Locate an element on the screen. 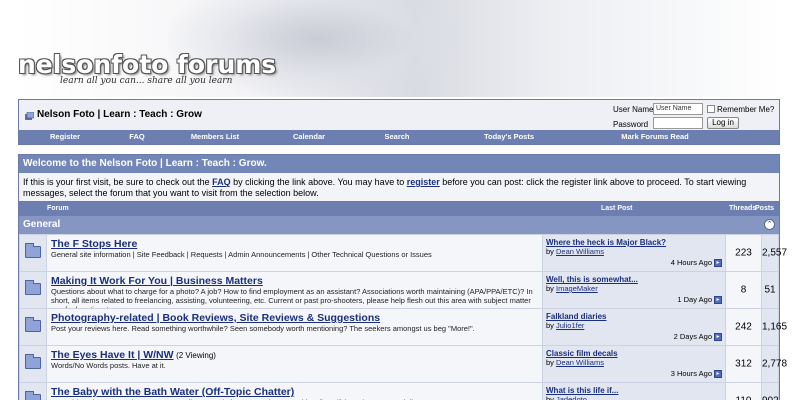 The image size is (800, 400). category-row: General ⌃ is located at coordinates (399, 225).